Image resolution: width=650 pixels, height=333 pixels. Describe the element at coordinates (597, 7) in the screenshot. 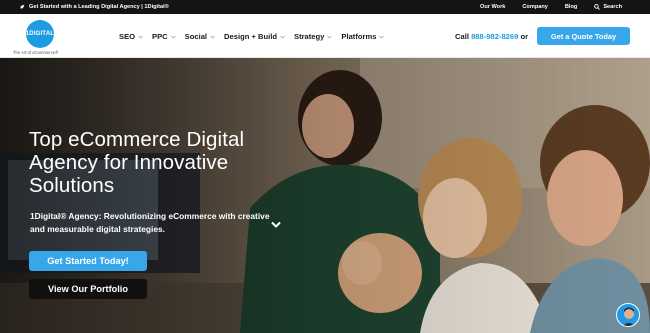

I see `search-icon` at that location.